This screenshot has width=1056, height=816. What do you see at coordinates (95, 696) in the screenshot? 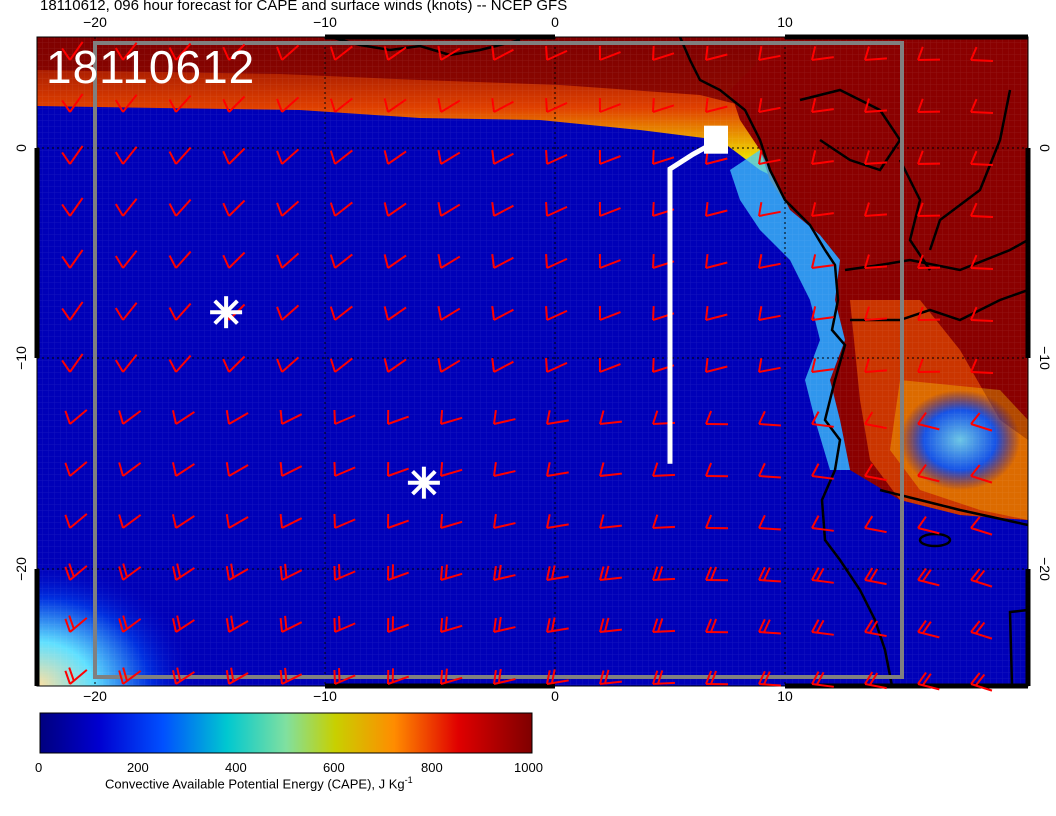
I see `bottom-lon-tick: −20` at bounding box center [95, 696].